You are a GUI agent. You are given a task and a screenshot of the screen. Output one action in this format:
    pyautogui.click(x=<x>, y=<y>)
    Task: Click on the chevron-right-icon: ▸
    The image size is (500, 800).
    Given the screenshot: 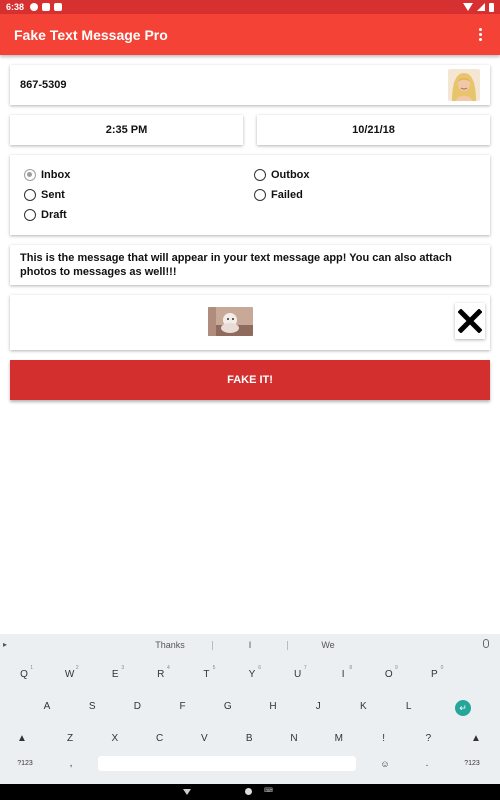 What is the action you would take?
    pyautogui.click(x=5, y=644)
    